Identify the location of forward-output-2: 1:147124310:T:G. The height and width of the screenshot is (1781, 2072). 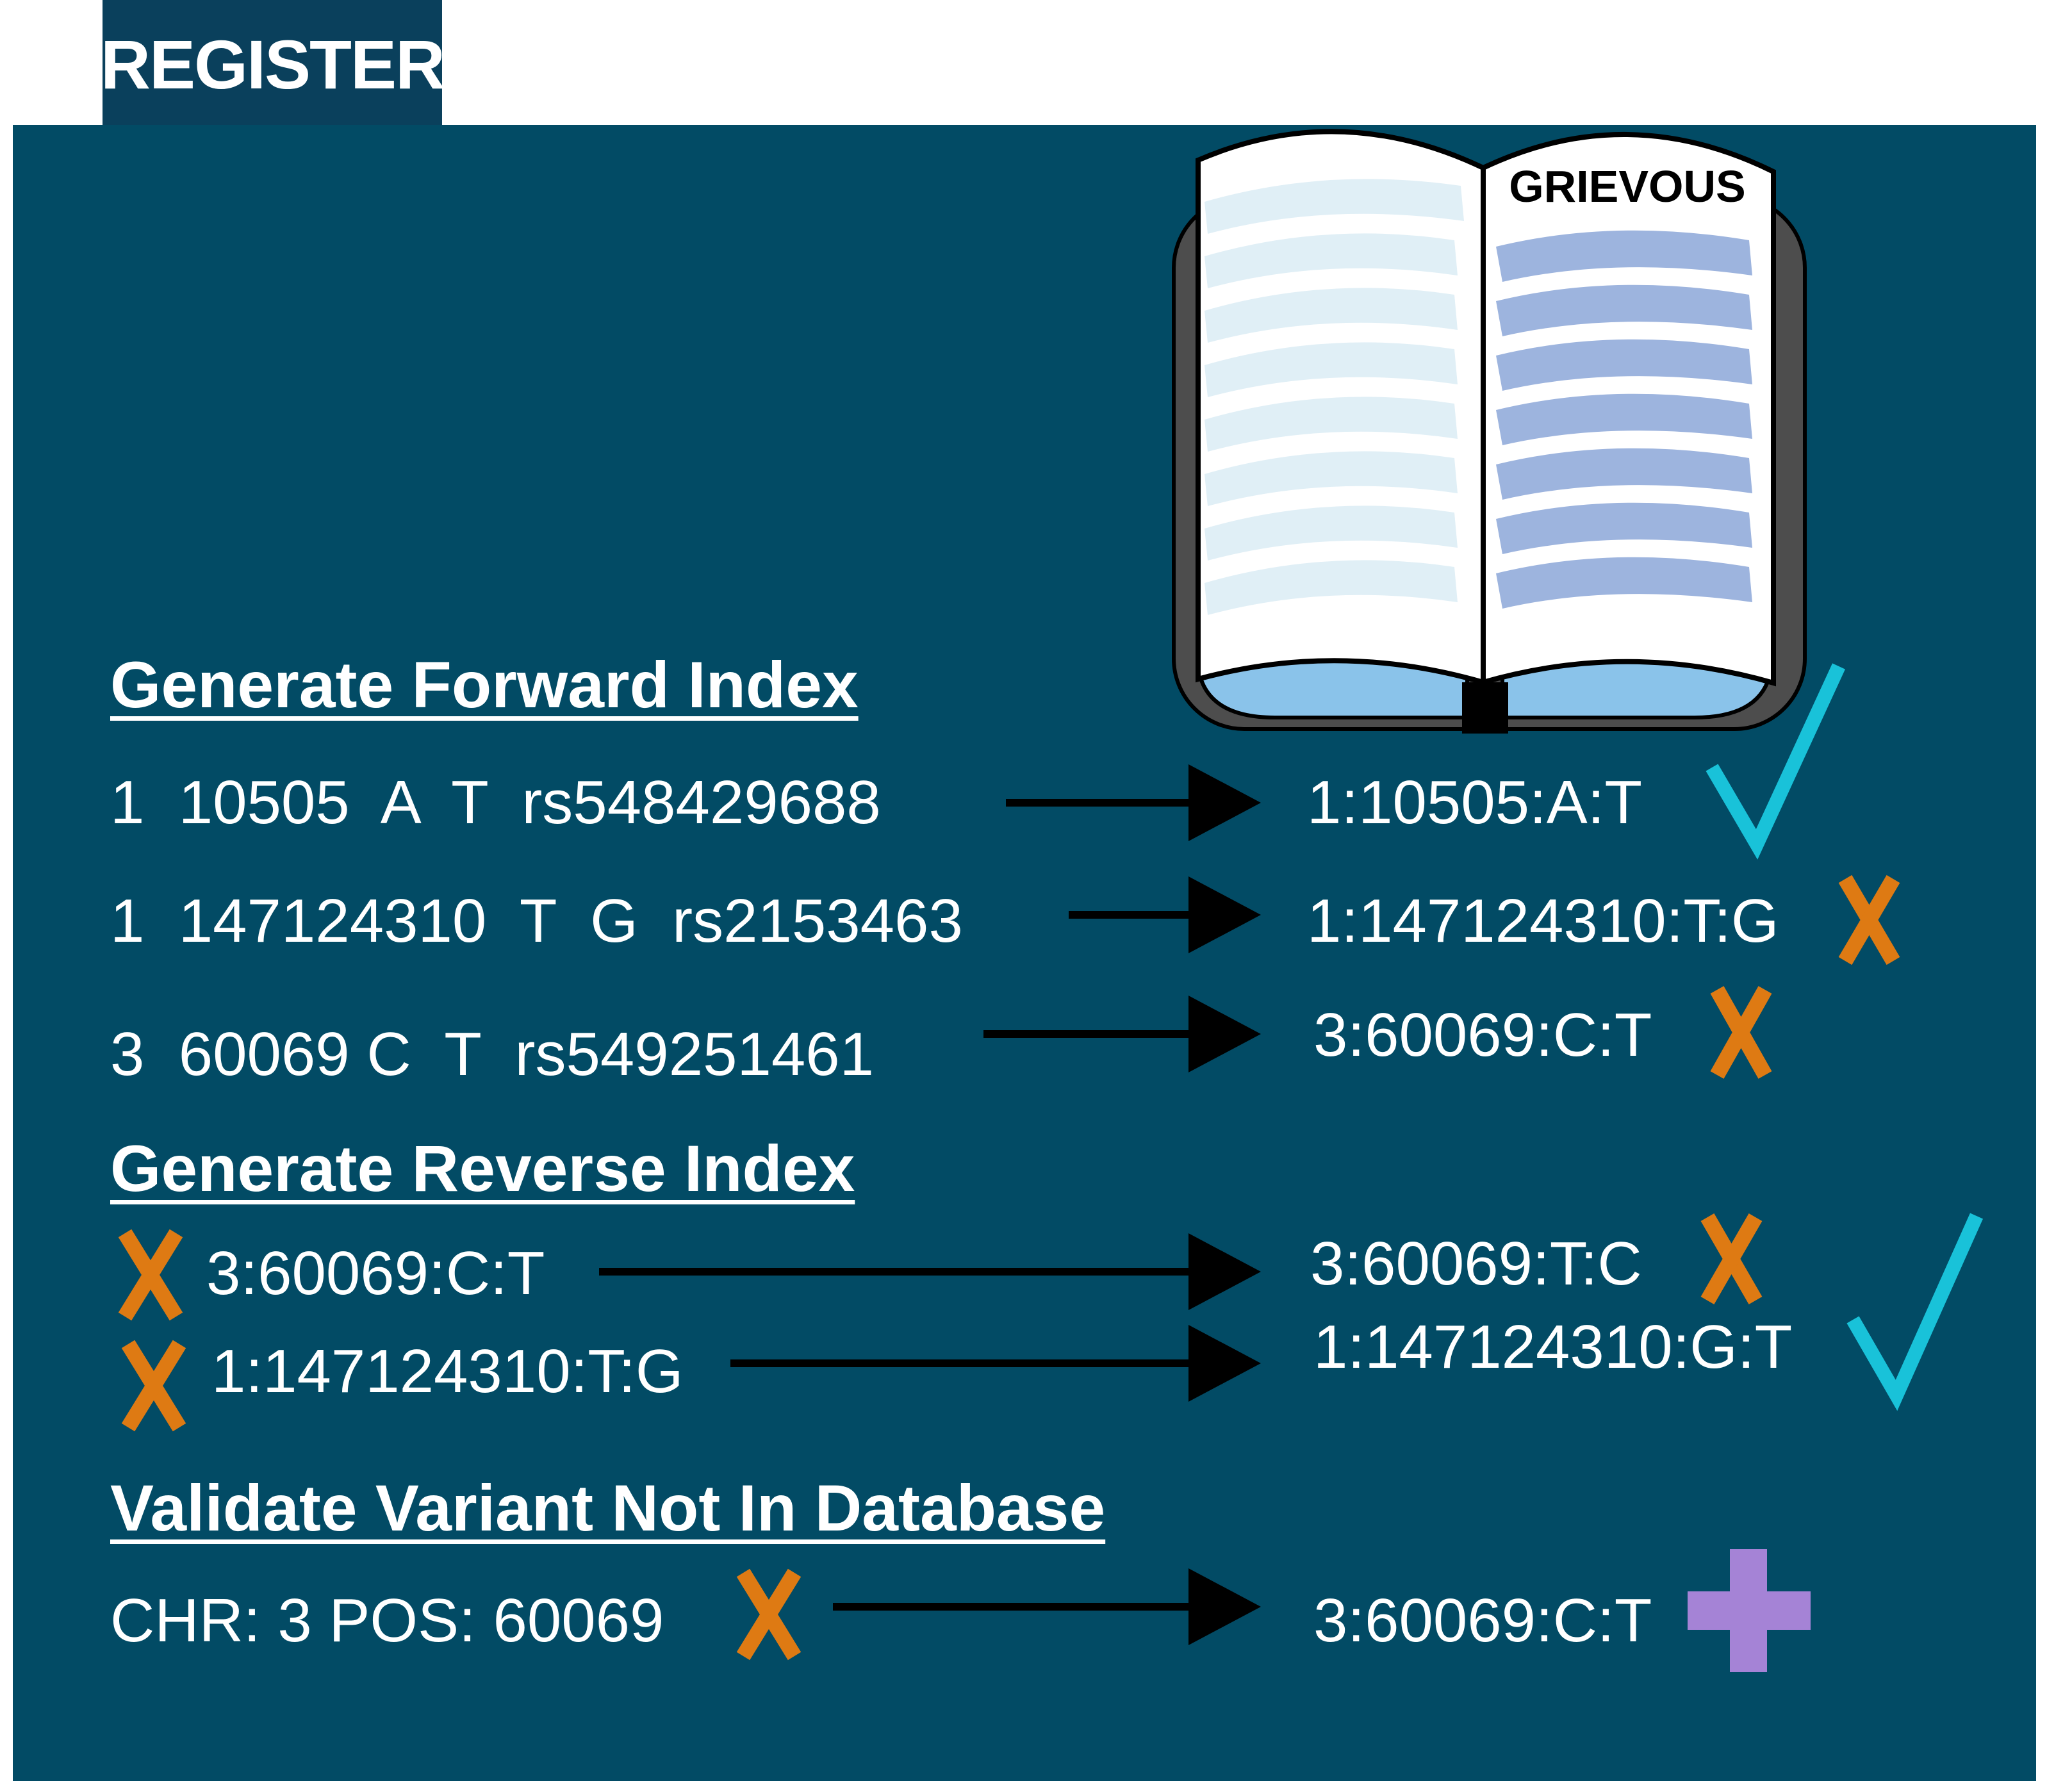
(1543, 921).